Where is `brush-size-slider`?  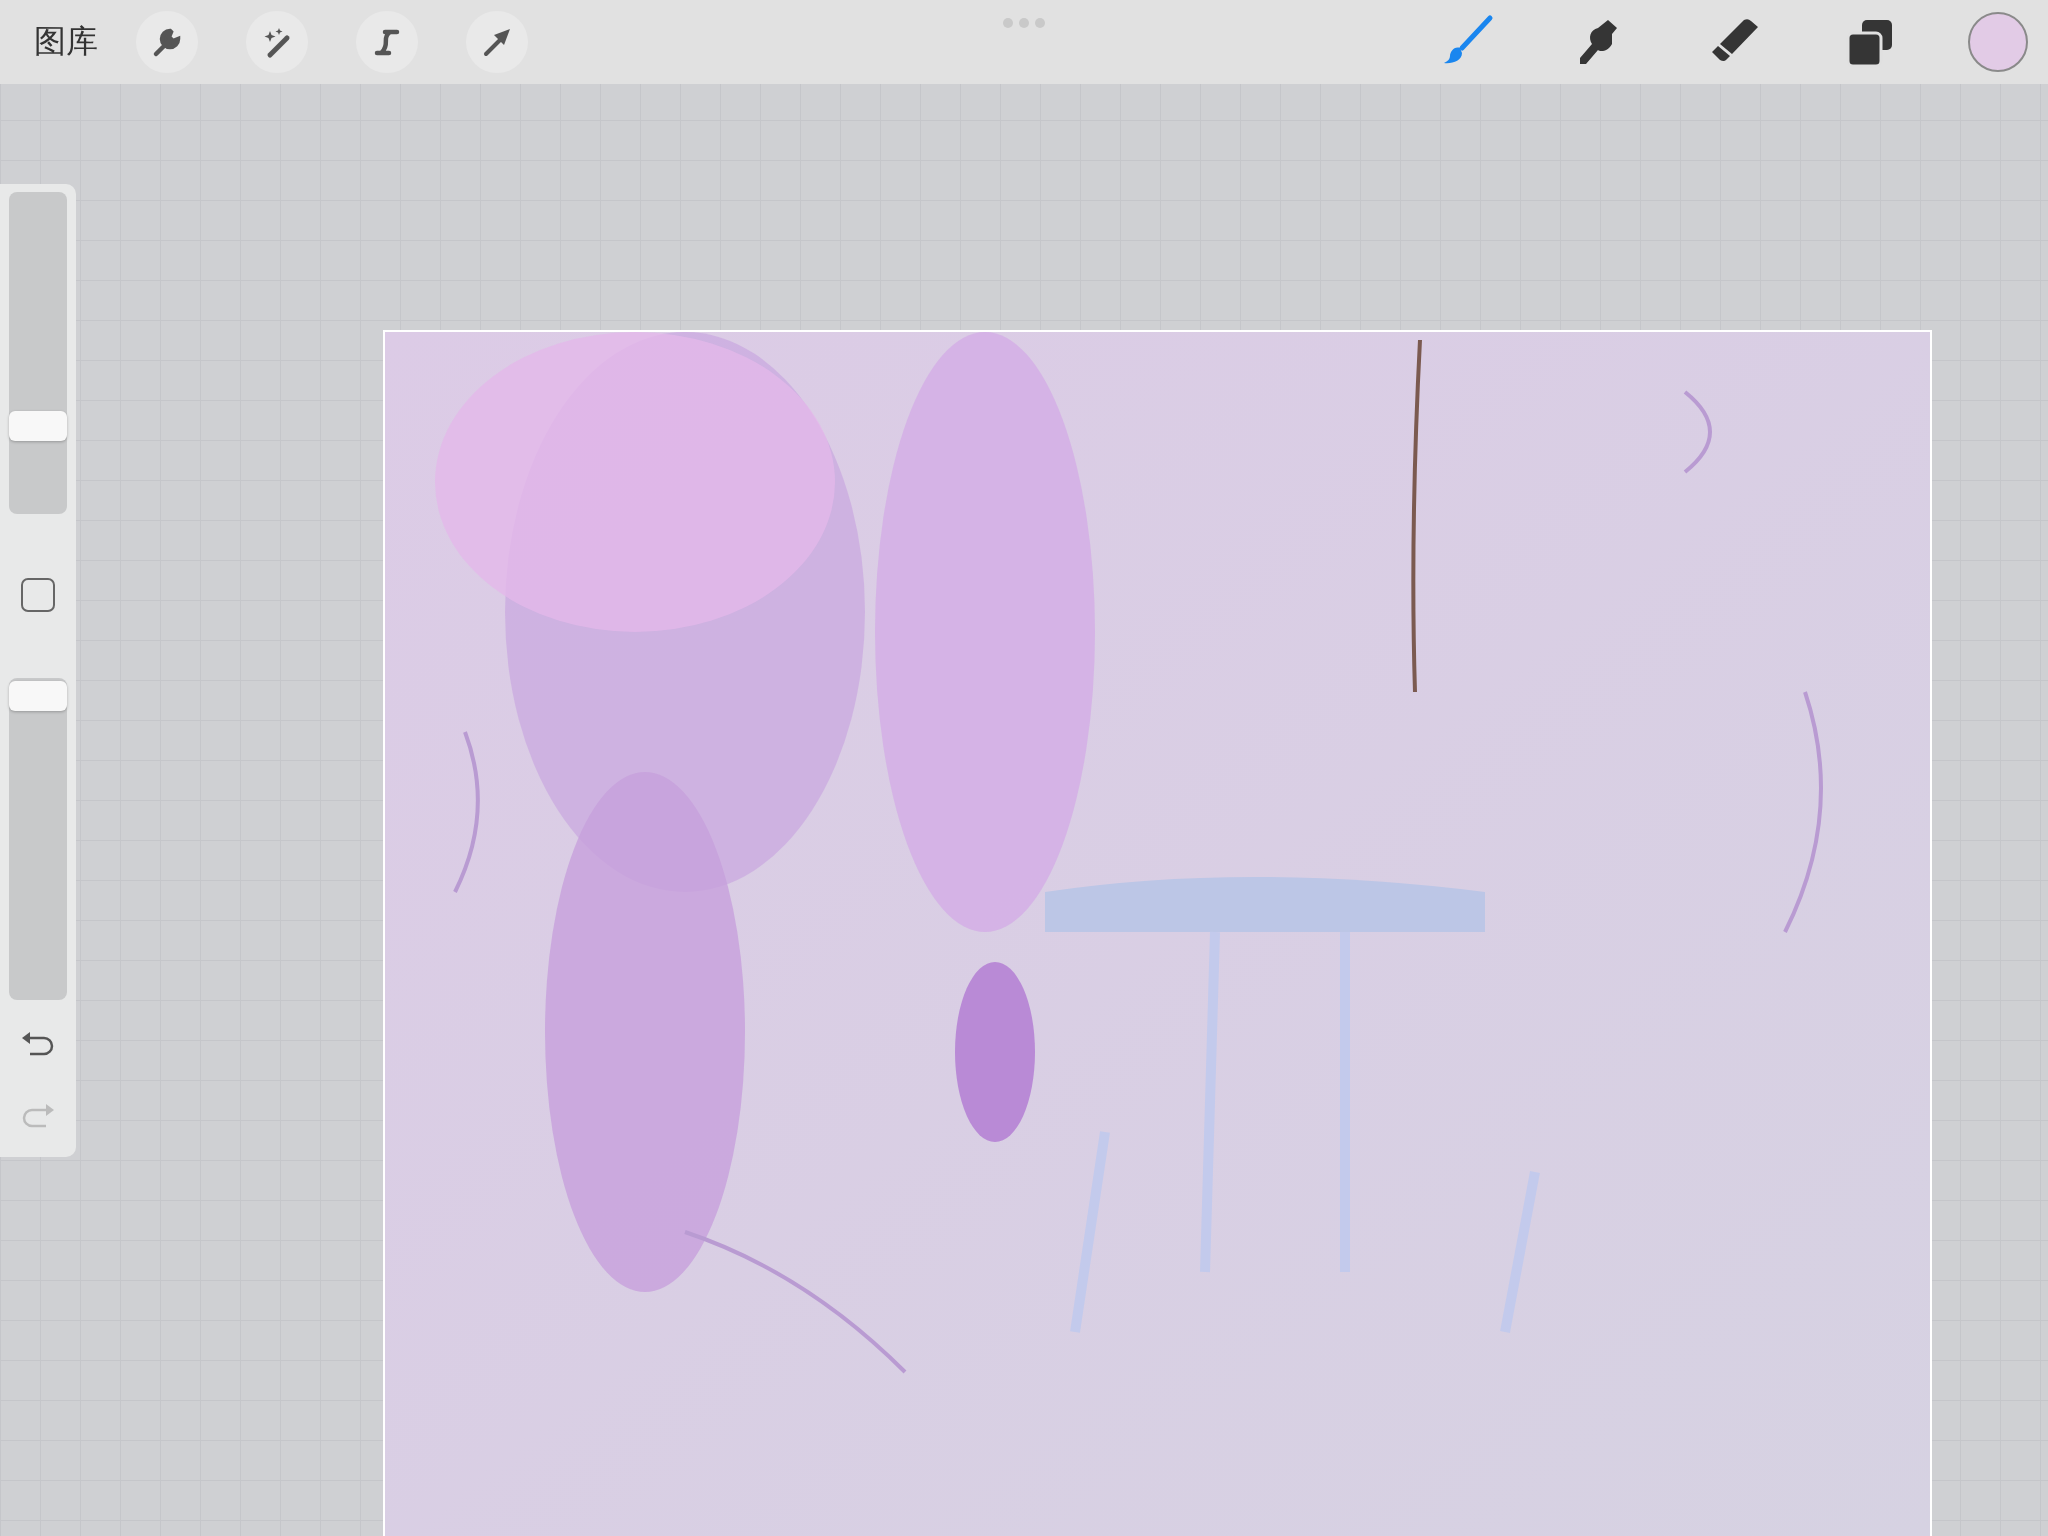
brush-size-slider is located at coordinates (38, 353).